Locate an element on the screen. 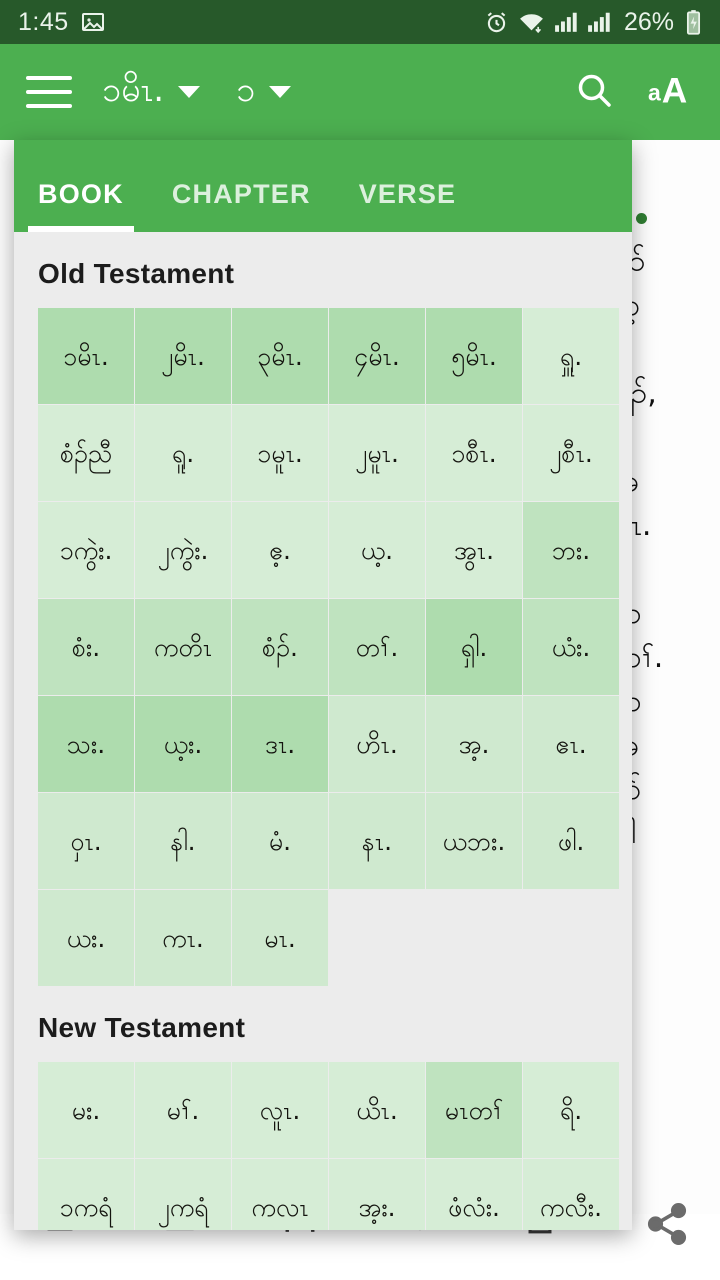  search-icon is located at coordinates (594, 92).